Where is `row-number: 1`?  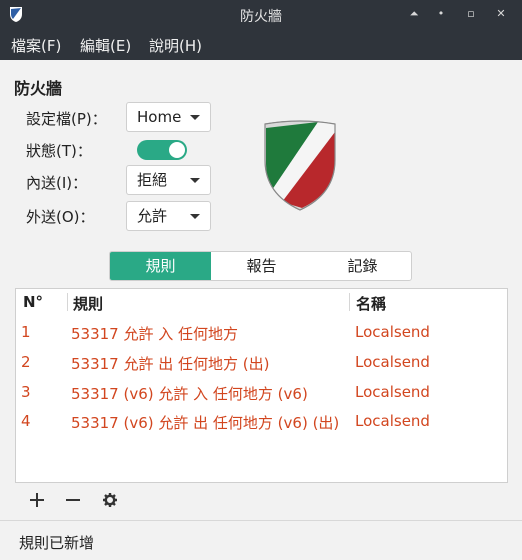
row-number: 1 is located at coordinates (26, 332).